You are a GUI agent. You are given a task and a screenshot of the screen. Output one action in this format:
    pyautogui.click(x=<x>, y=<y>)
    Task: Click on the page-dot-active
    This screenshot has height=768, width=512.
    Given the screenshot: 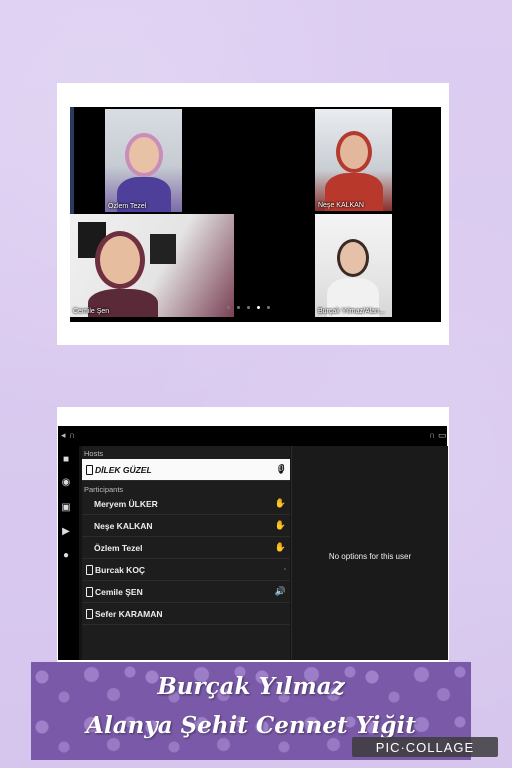 What is the action you would take?
    pyautogui.click(x=258, y=307)
    